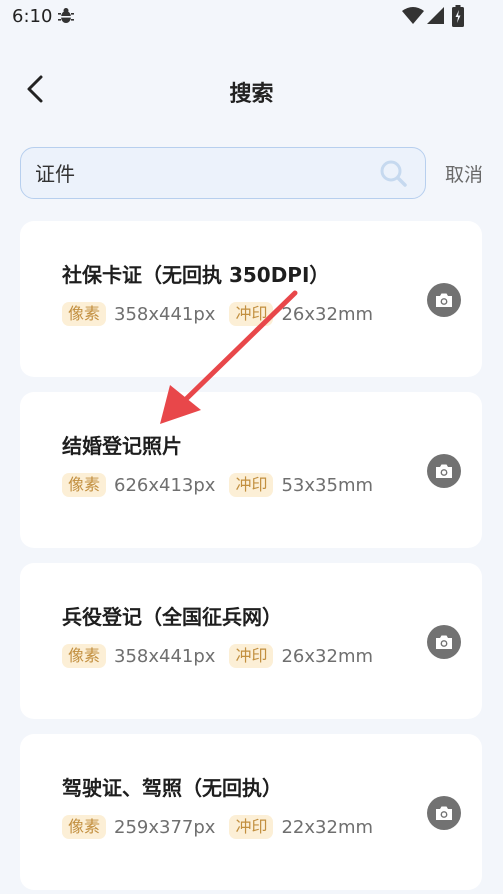 Image resolution: width=503 pixels, height=894 pixels. Describe the element at coordinates (205, 172) in the screenshot. I see `search-input` at that location.